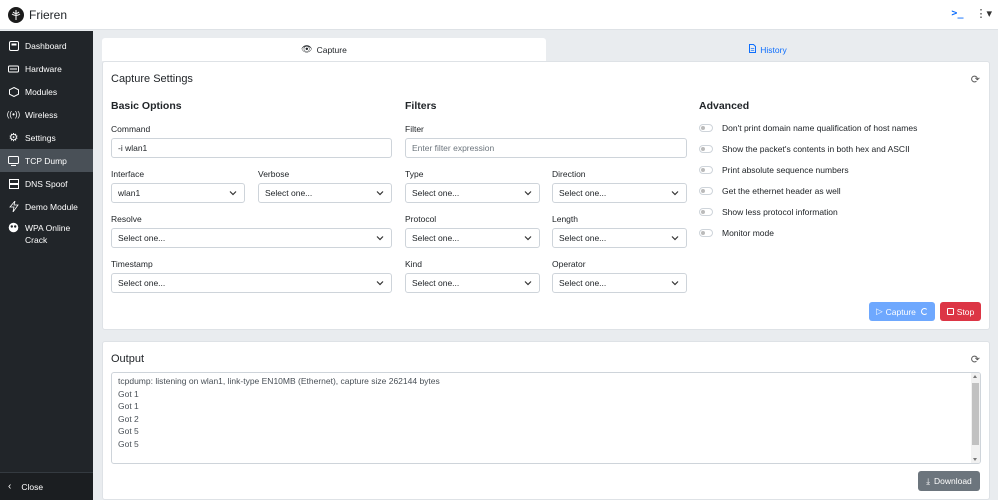 Image resolution: width=998 pixels, height=500 pixels. What do you see at coordinates (957, 13) in the screenshot?
I see `terminal-icon: >_` at bounding box center [957, 13].